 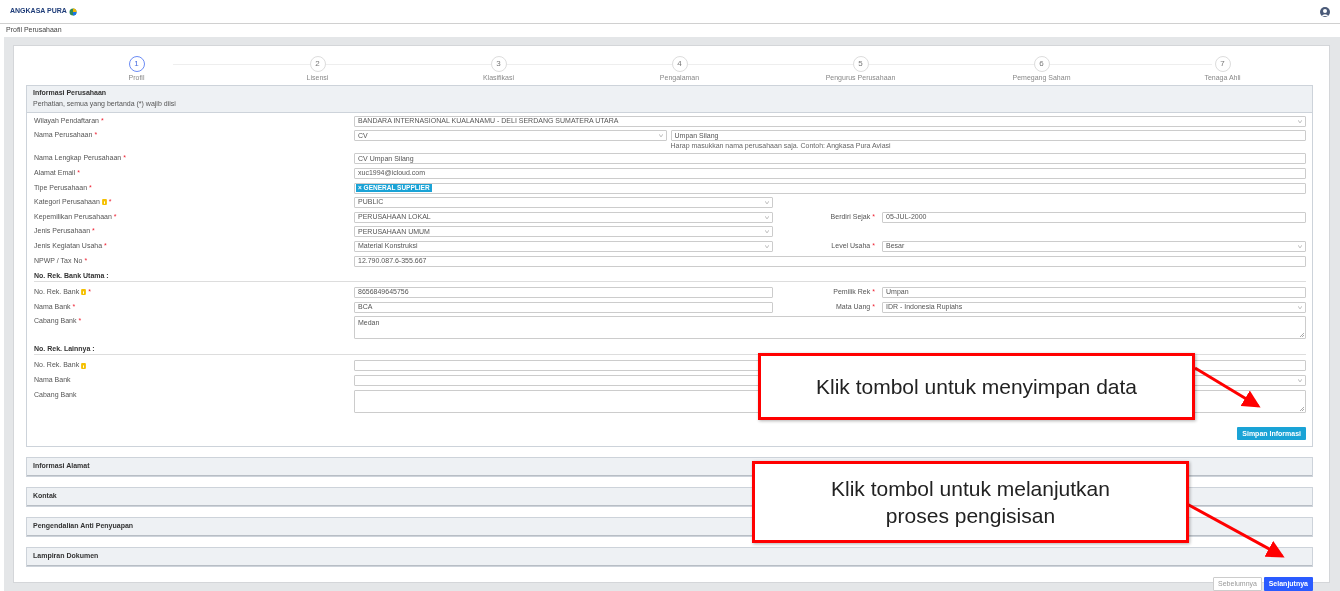 I want to click on callout-tooltip: Klik tombol untuk menyimpan data, so click(x=976, y=386).